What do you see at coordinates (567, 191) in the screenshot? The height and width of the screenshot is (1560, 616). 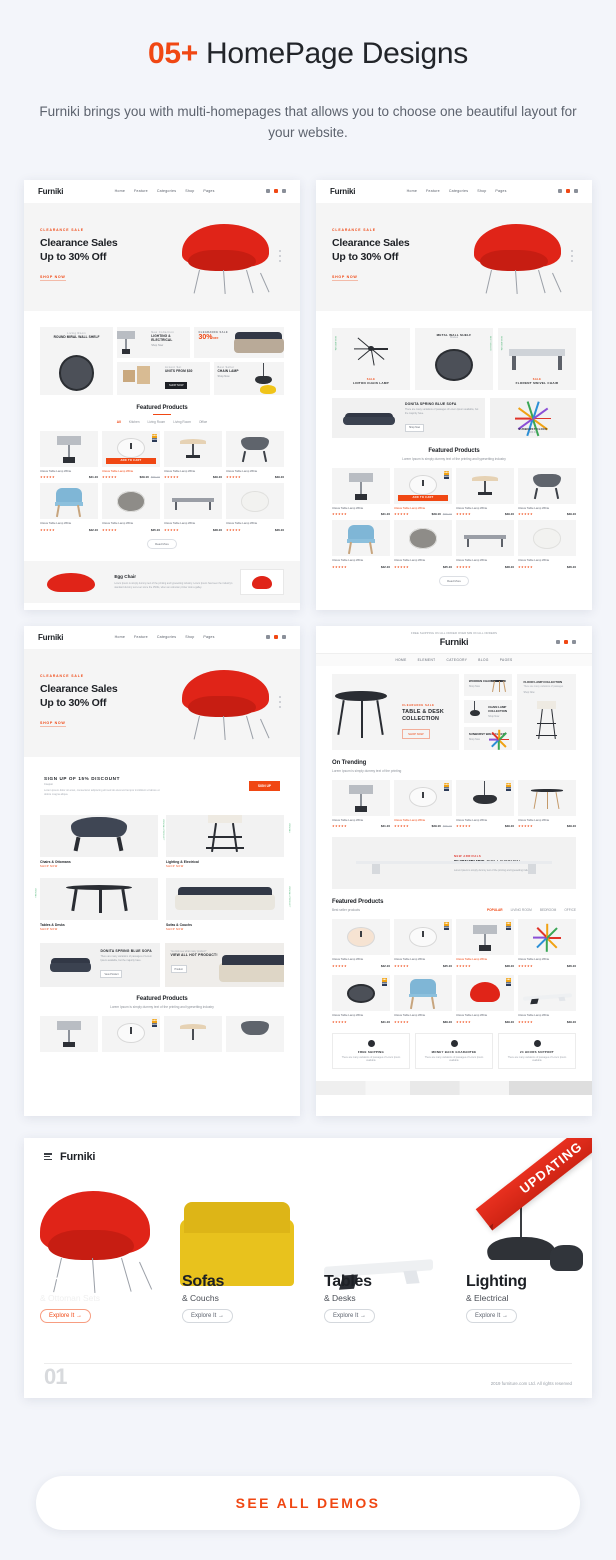 I see `demo2-header-icons` at bounding box center [567, 191].